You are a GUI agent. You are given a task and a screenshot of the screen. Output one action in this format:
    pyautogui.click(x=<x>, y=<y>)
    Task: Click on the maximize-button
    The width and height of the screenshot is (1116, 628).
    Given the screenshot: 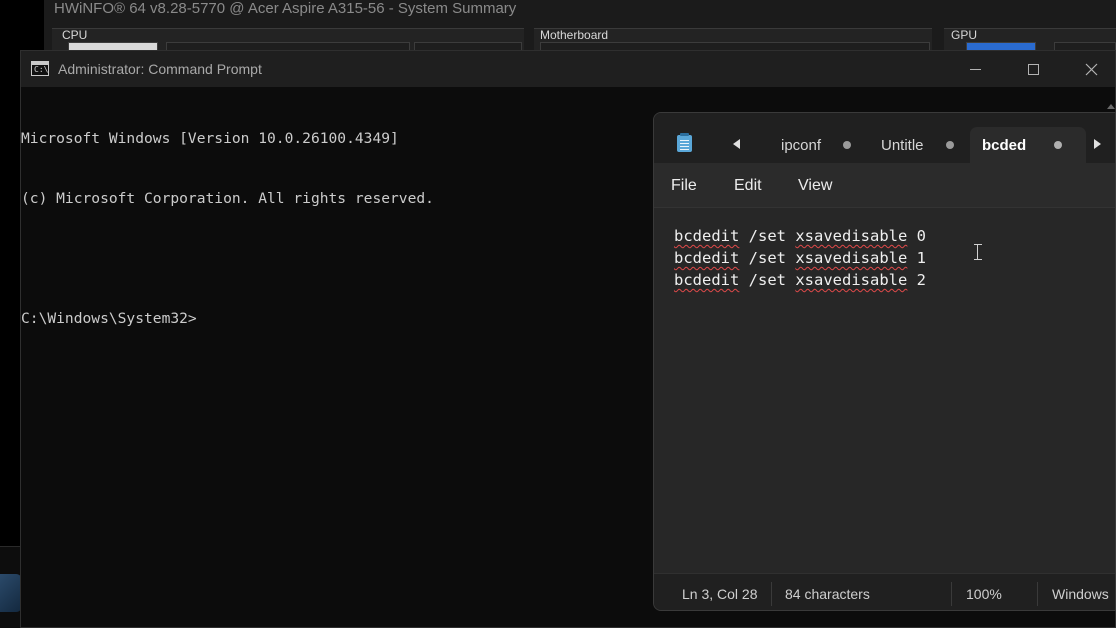 What is the action you would take?
    pyautogui.click(x=1033, y=69)
    